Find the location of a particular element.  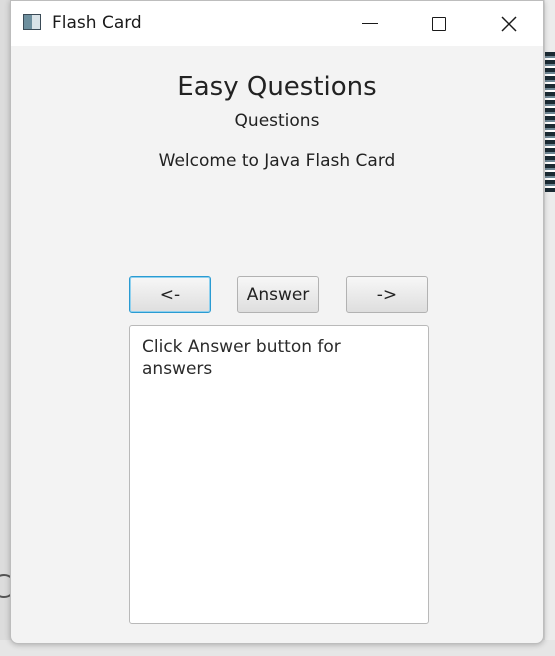

background-window-edge is located at coordinates (550, 122).